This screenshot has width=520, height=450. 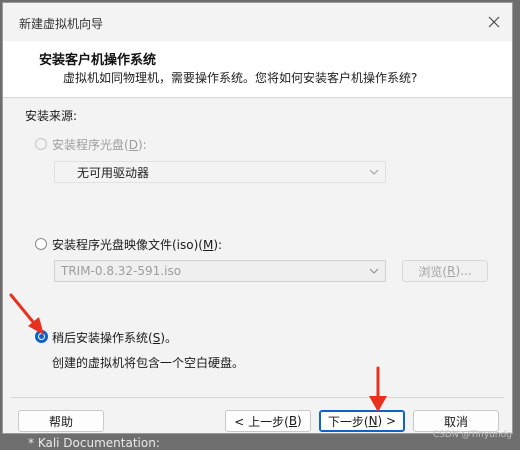 What do you see at coordinates (451, 271) in the screenshot?
I see `browse-mnemonic: R` at bounding box center [451, 271].